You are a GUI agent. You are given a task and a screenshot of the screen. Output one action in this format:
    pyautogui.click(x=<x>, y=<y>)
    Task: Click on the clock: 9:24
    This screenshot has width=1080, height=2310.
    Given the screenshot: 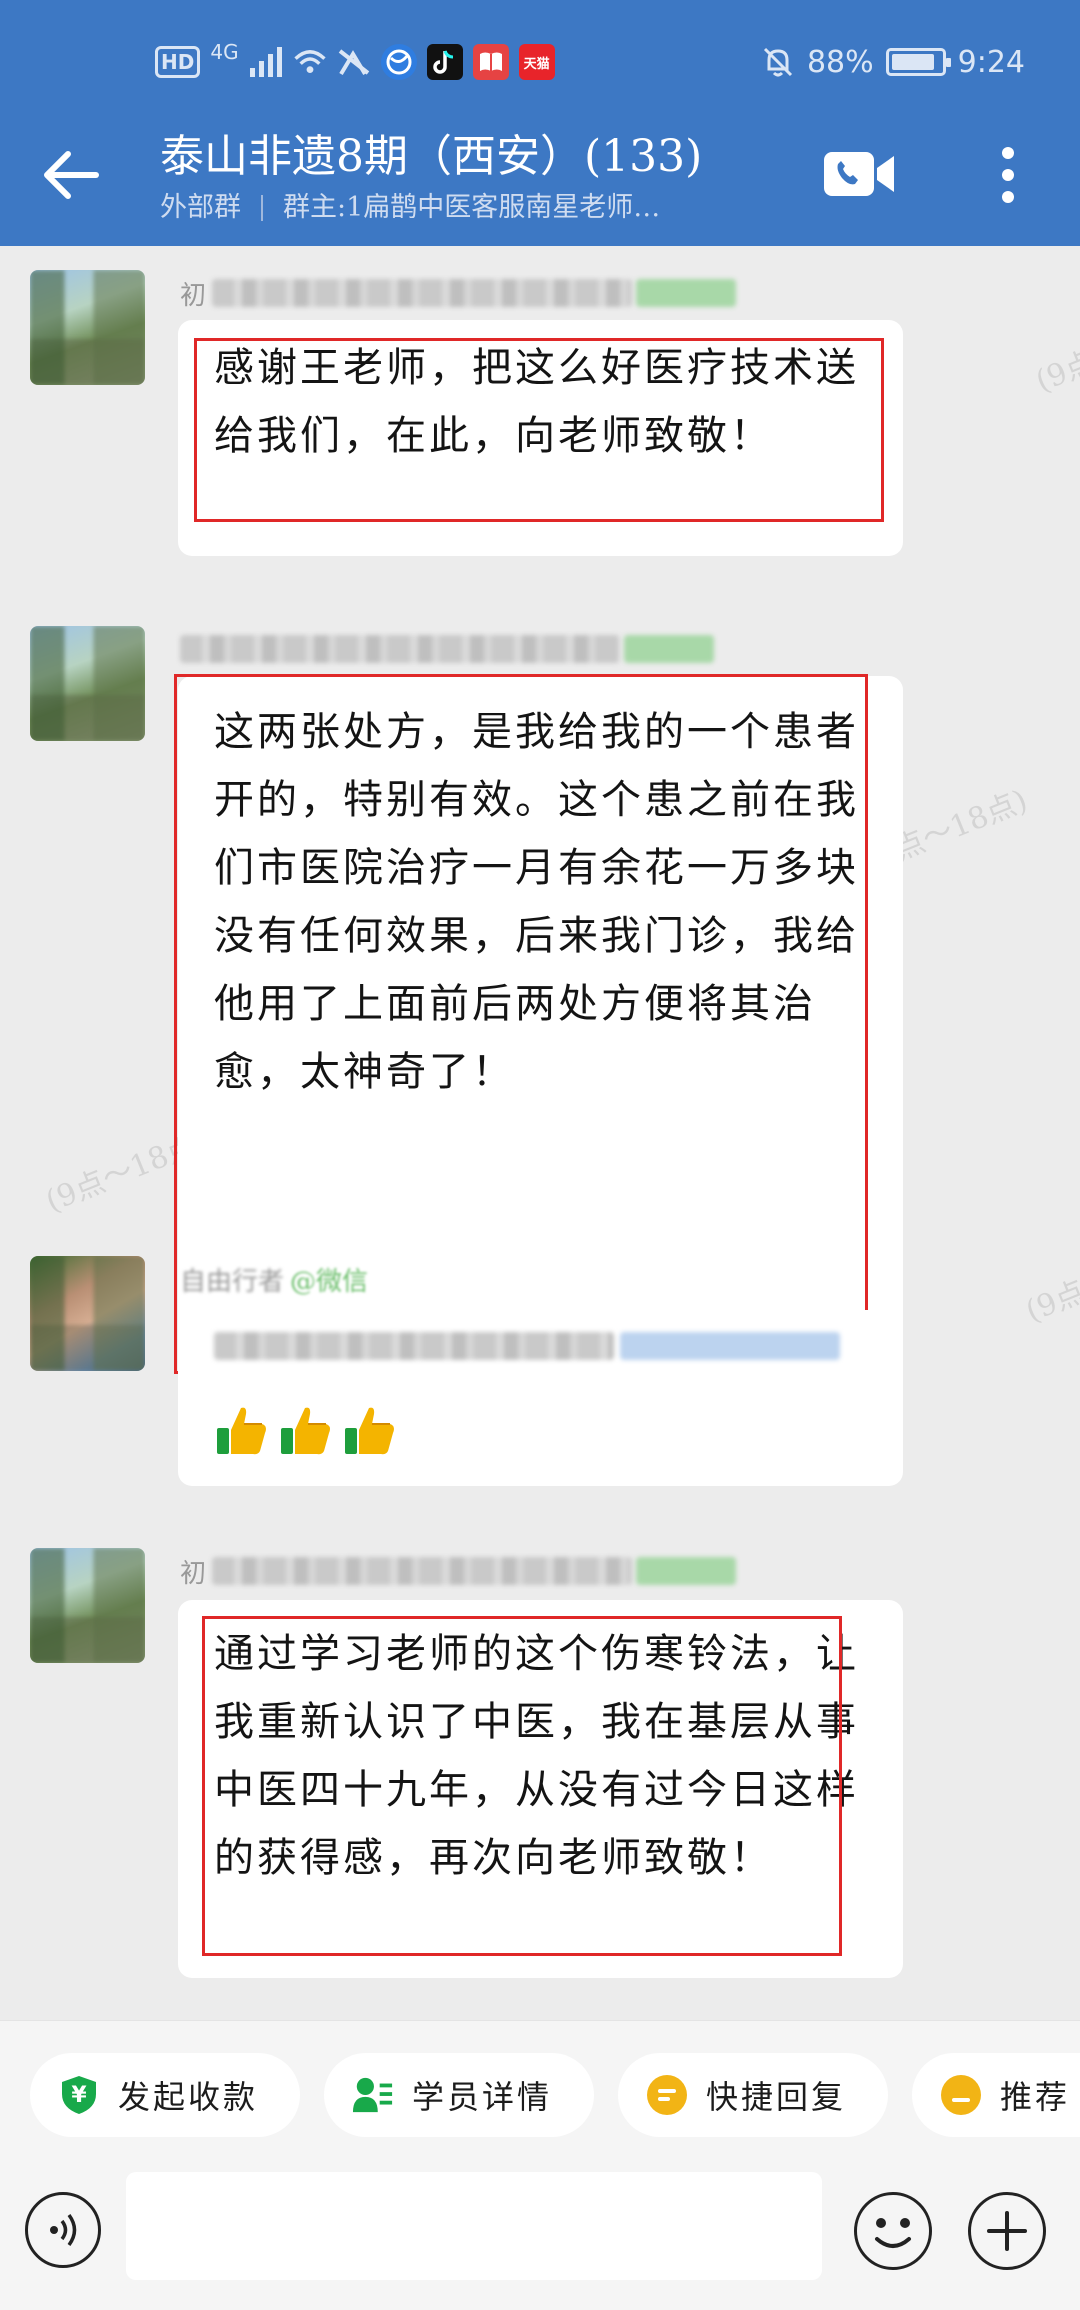 What is the action you would take?
    pyautogui.click(x=991, y=62)
    